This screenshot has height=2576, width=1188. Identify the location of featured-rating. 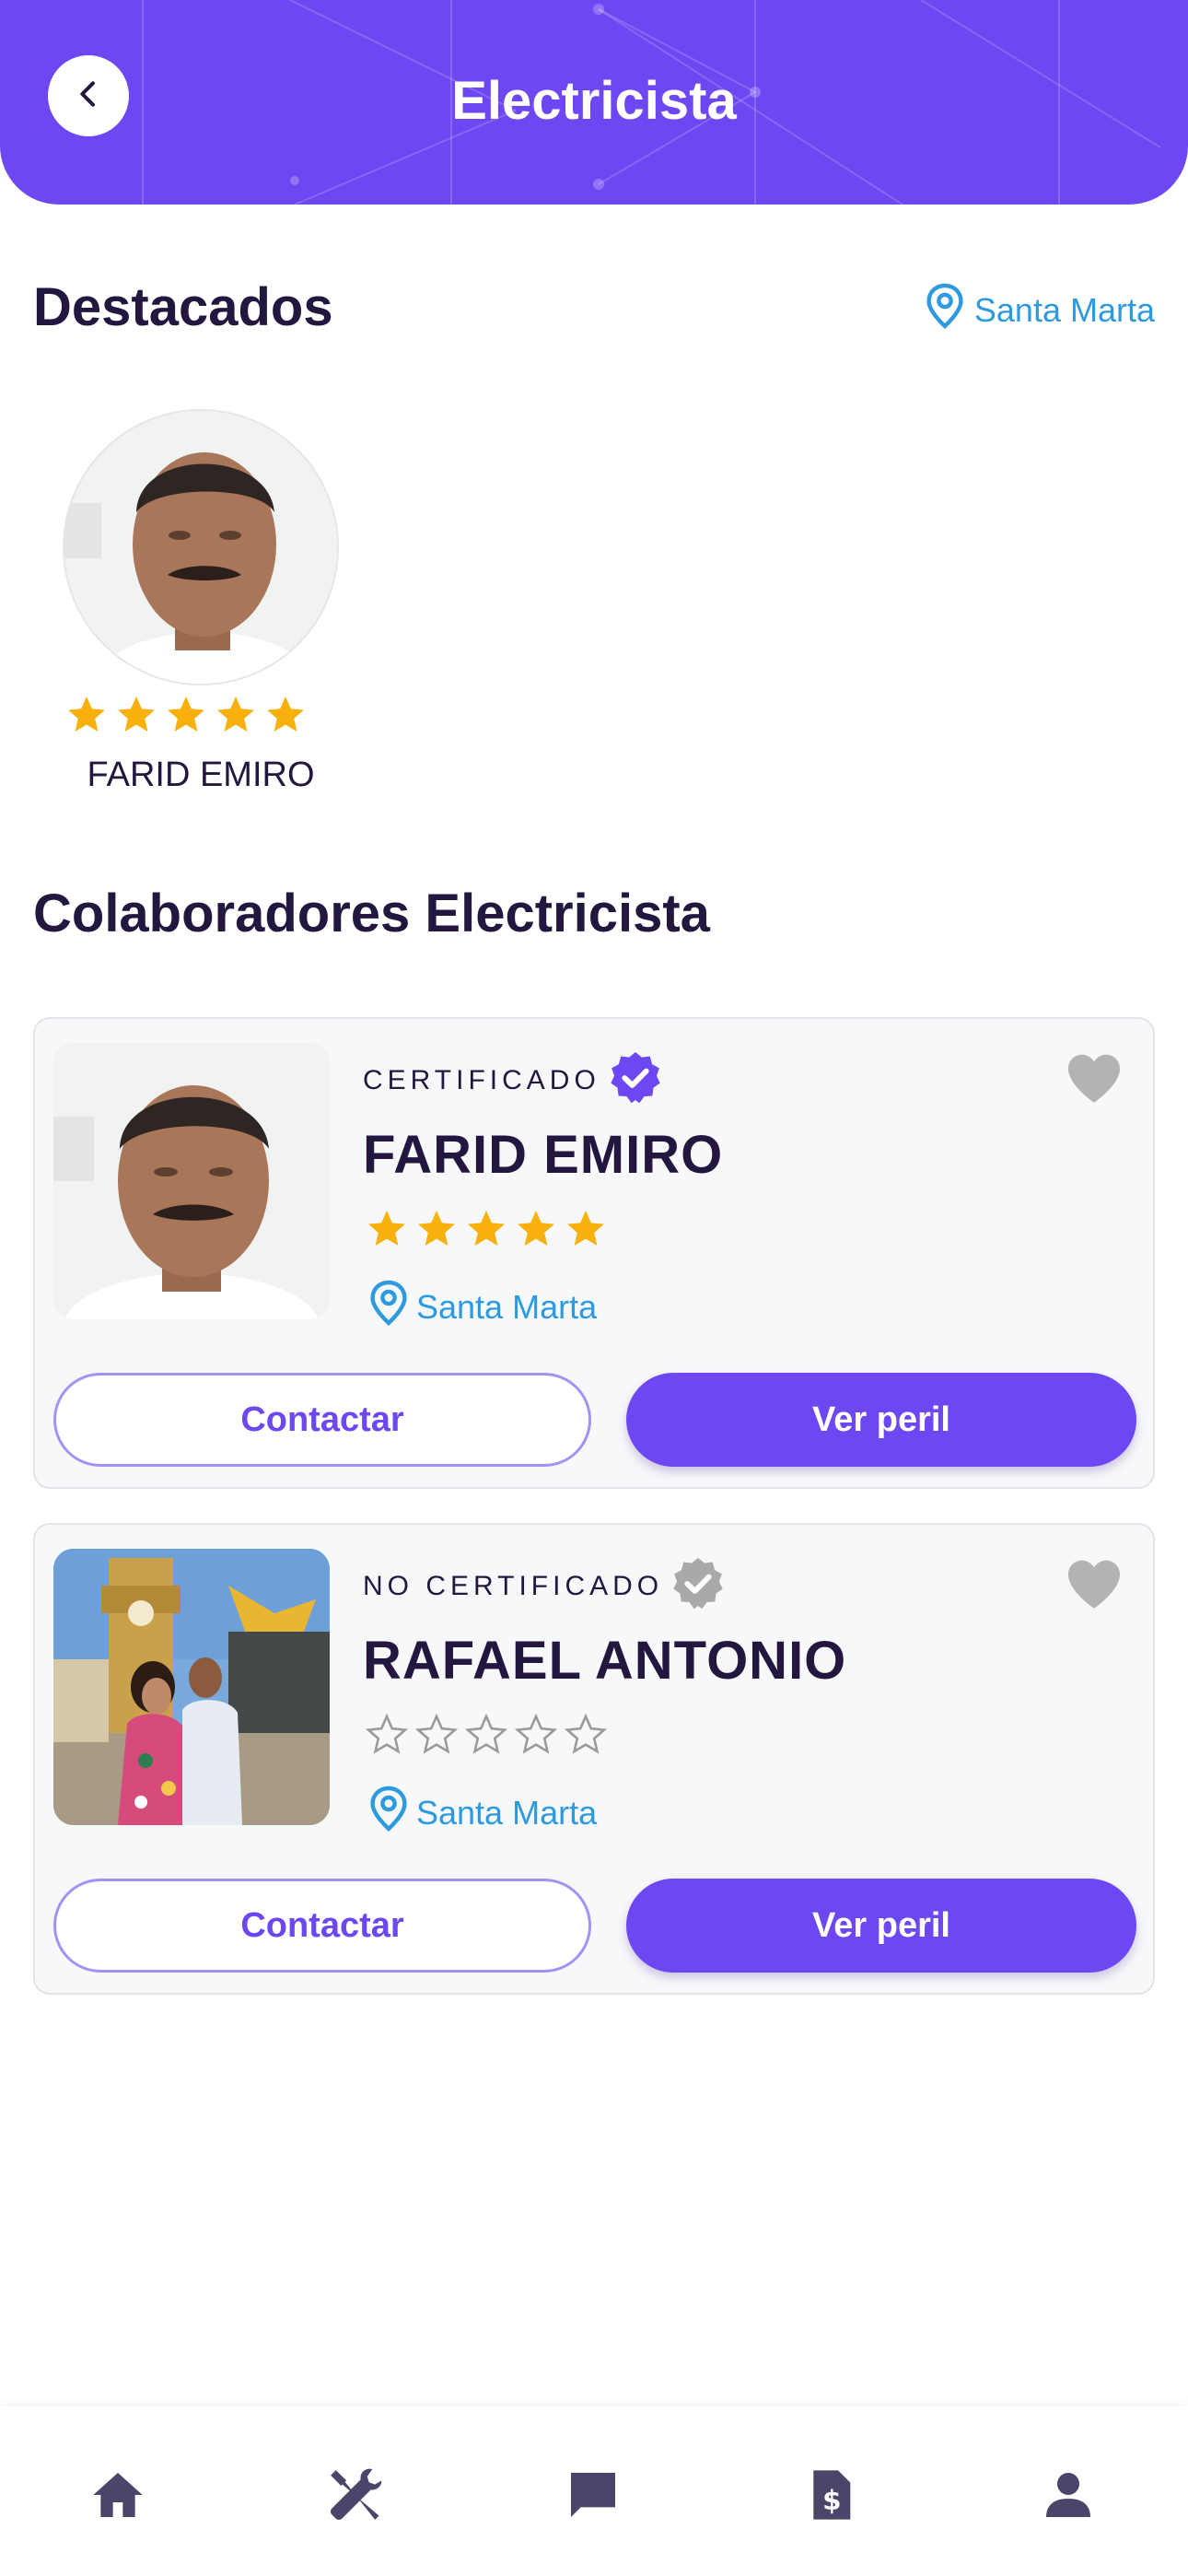
(201, 715).